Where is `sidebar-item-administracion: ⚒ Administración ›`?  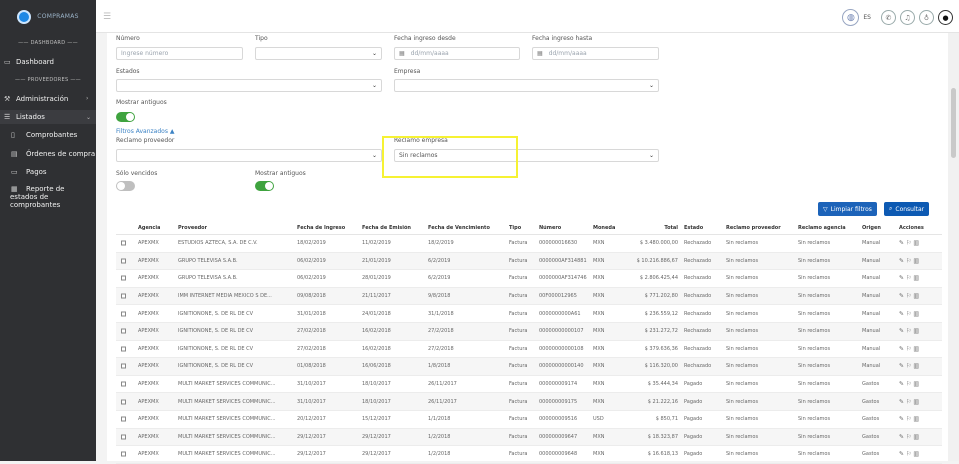
sidebar-item-administracion: ⚒ Administración › is located at coordinates (48, 98).